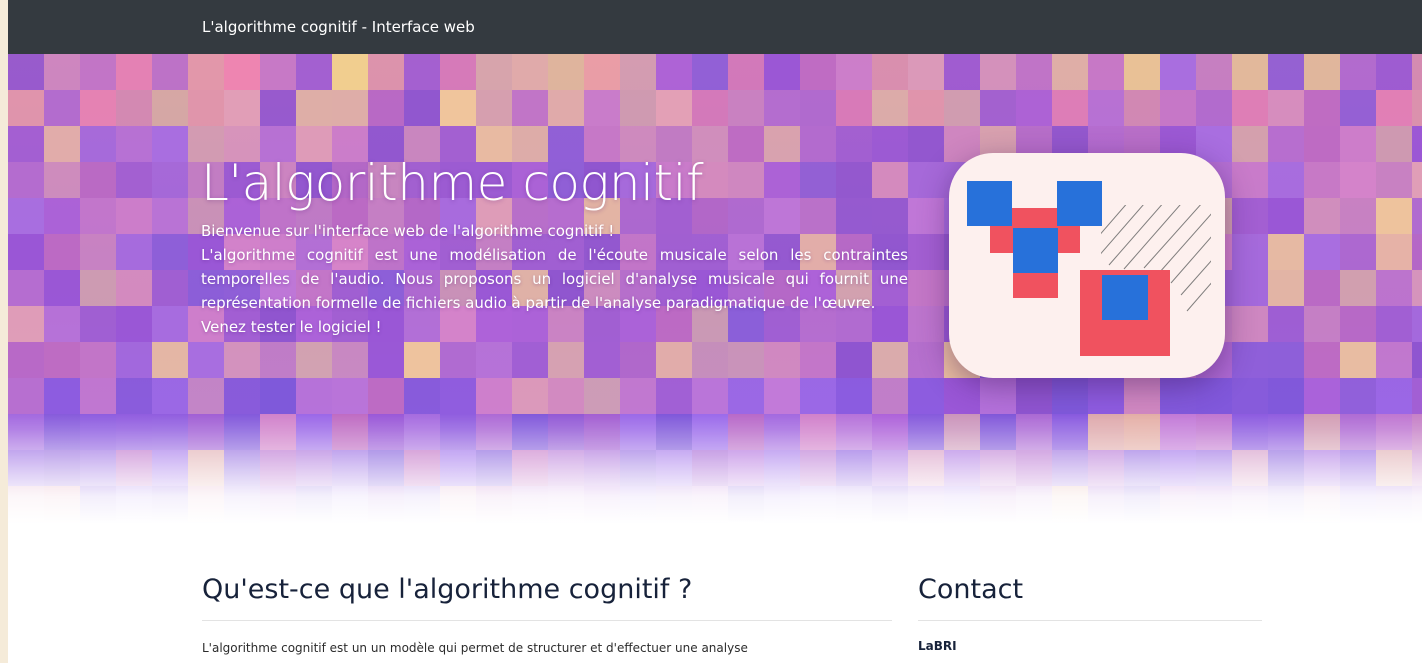  I want to click on contact-title: Contact, so click(1090, 596).